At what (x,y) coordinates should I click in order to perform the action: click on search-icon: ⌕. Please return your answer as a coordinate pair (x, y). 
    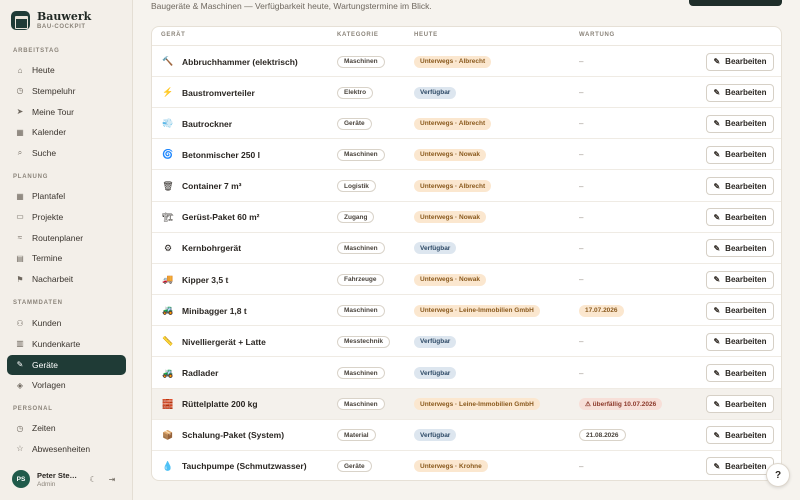
    Looking at the image, I should click on (20, 153).